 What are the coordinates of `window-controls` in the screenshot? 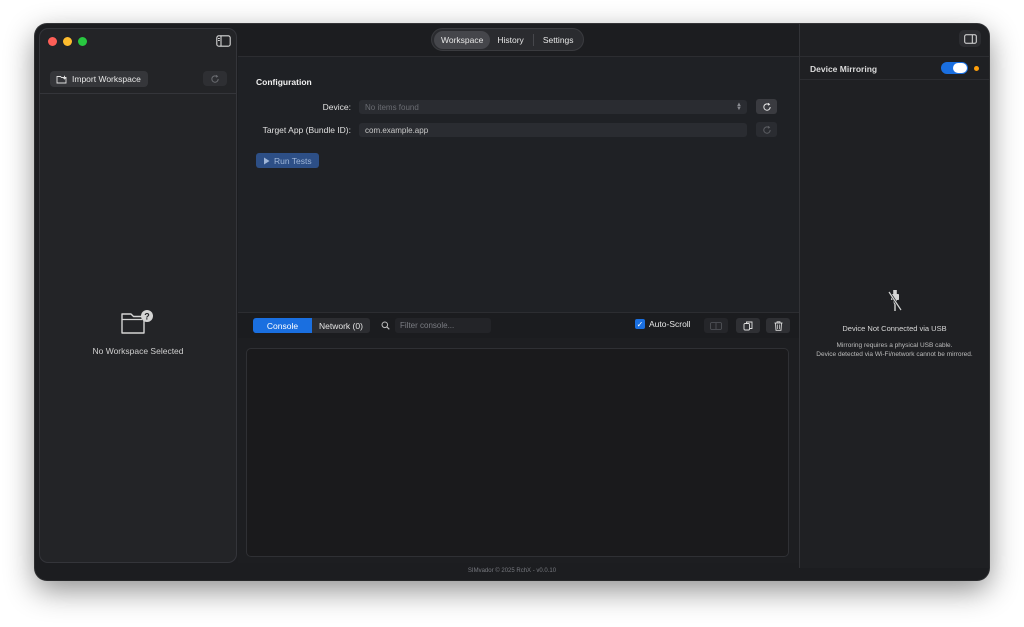 It's located at (67, 41).